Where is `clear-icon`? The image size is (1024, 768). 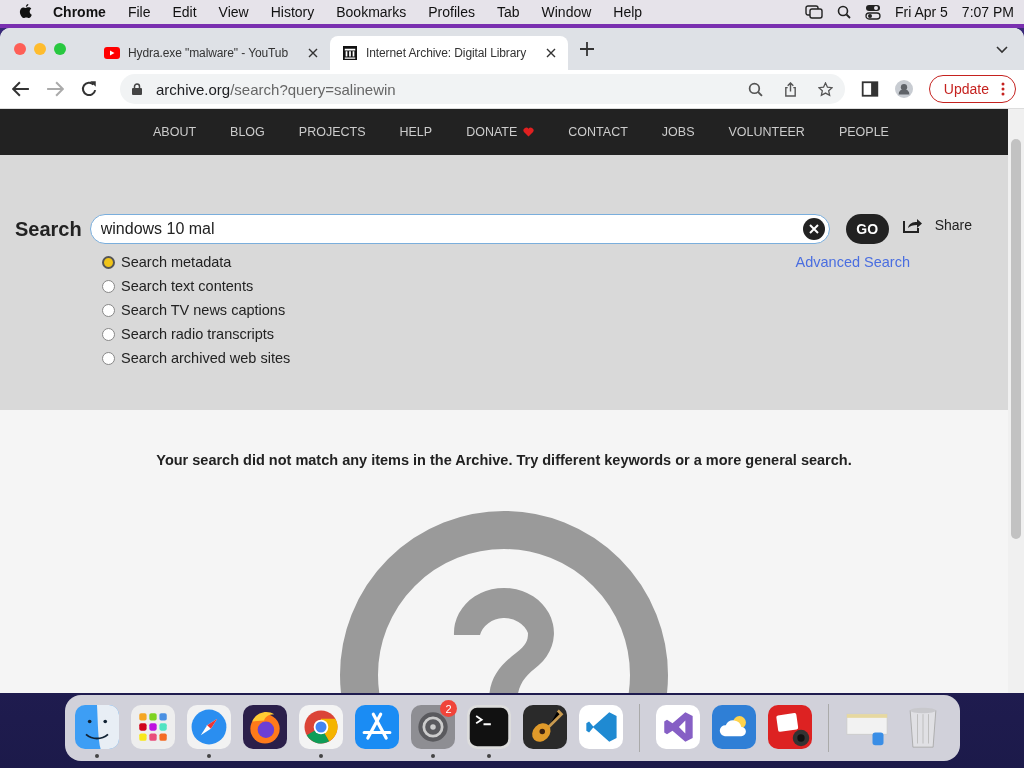
clear-icon is located at coordinates (813, 229).